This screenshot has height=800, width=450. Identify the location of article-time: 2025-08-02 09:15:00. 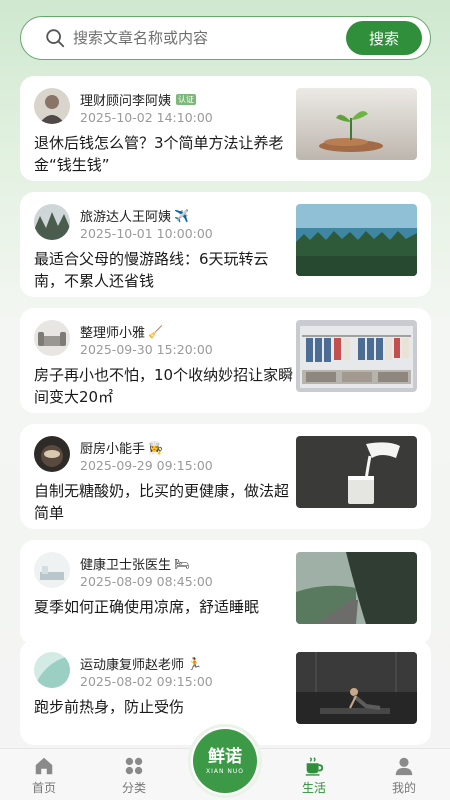
(146, 681).